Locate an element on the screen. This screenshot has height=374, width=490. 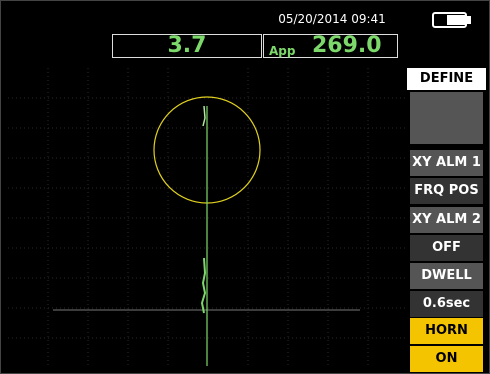
menu-item-dwell: DWELL 0.6sec is located at coordinates (446, 290).